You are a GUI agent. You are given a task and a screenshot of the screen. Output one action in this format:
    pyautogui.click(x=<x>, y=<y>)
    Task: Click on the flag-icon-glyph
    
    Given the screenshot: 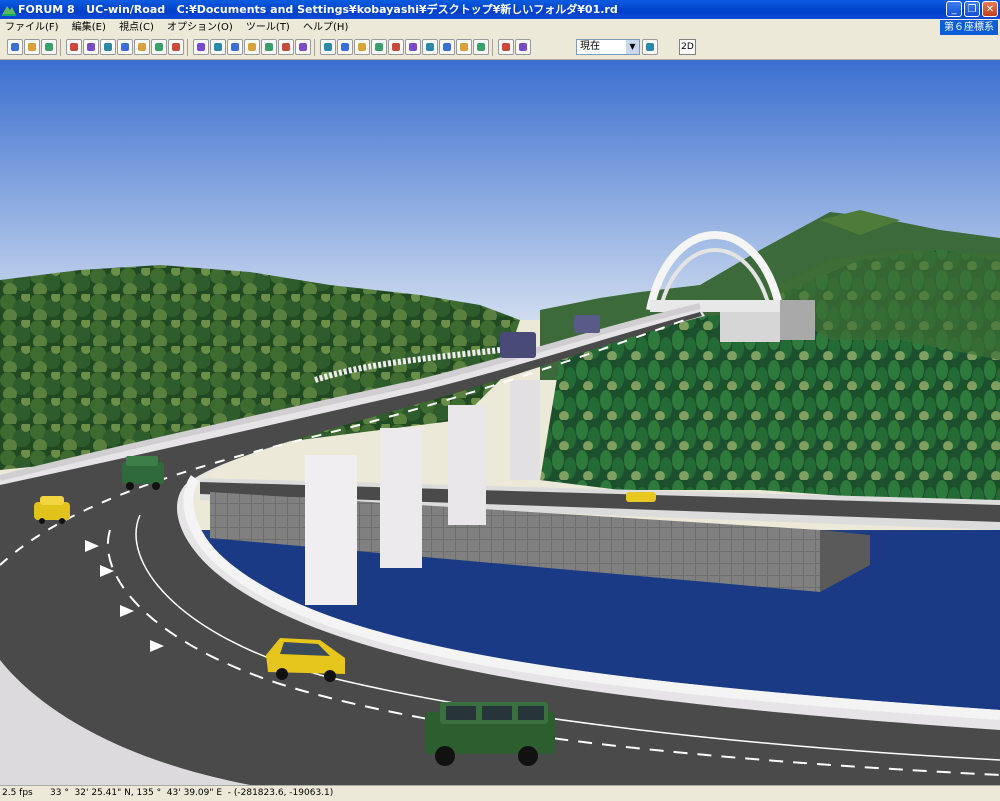 What is the action you would take?
    pyautogui.click(x=303, y=47)
    